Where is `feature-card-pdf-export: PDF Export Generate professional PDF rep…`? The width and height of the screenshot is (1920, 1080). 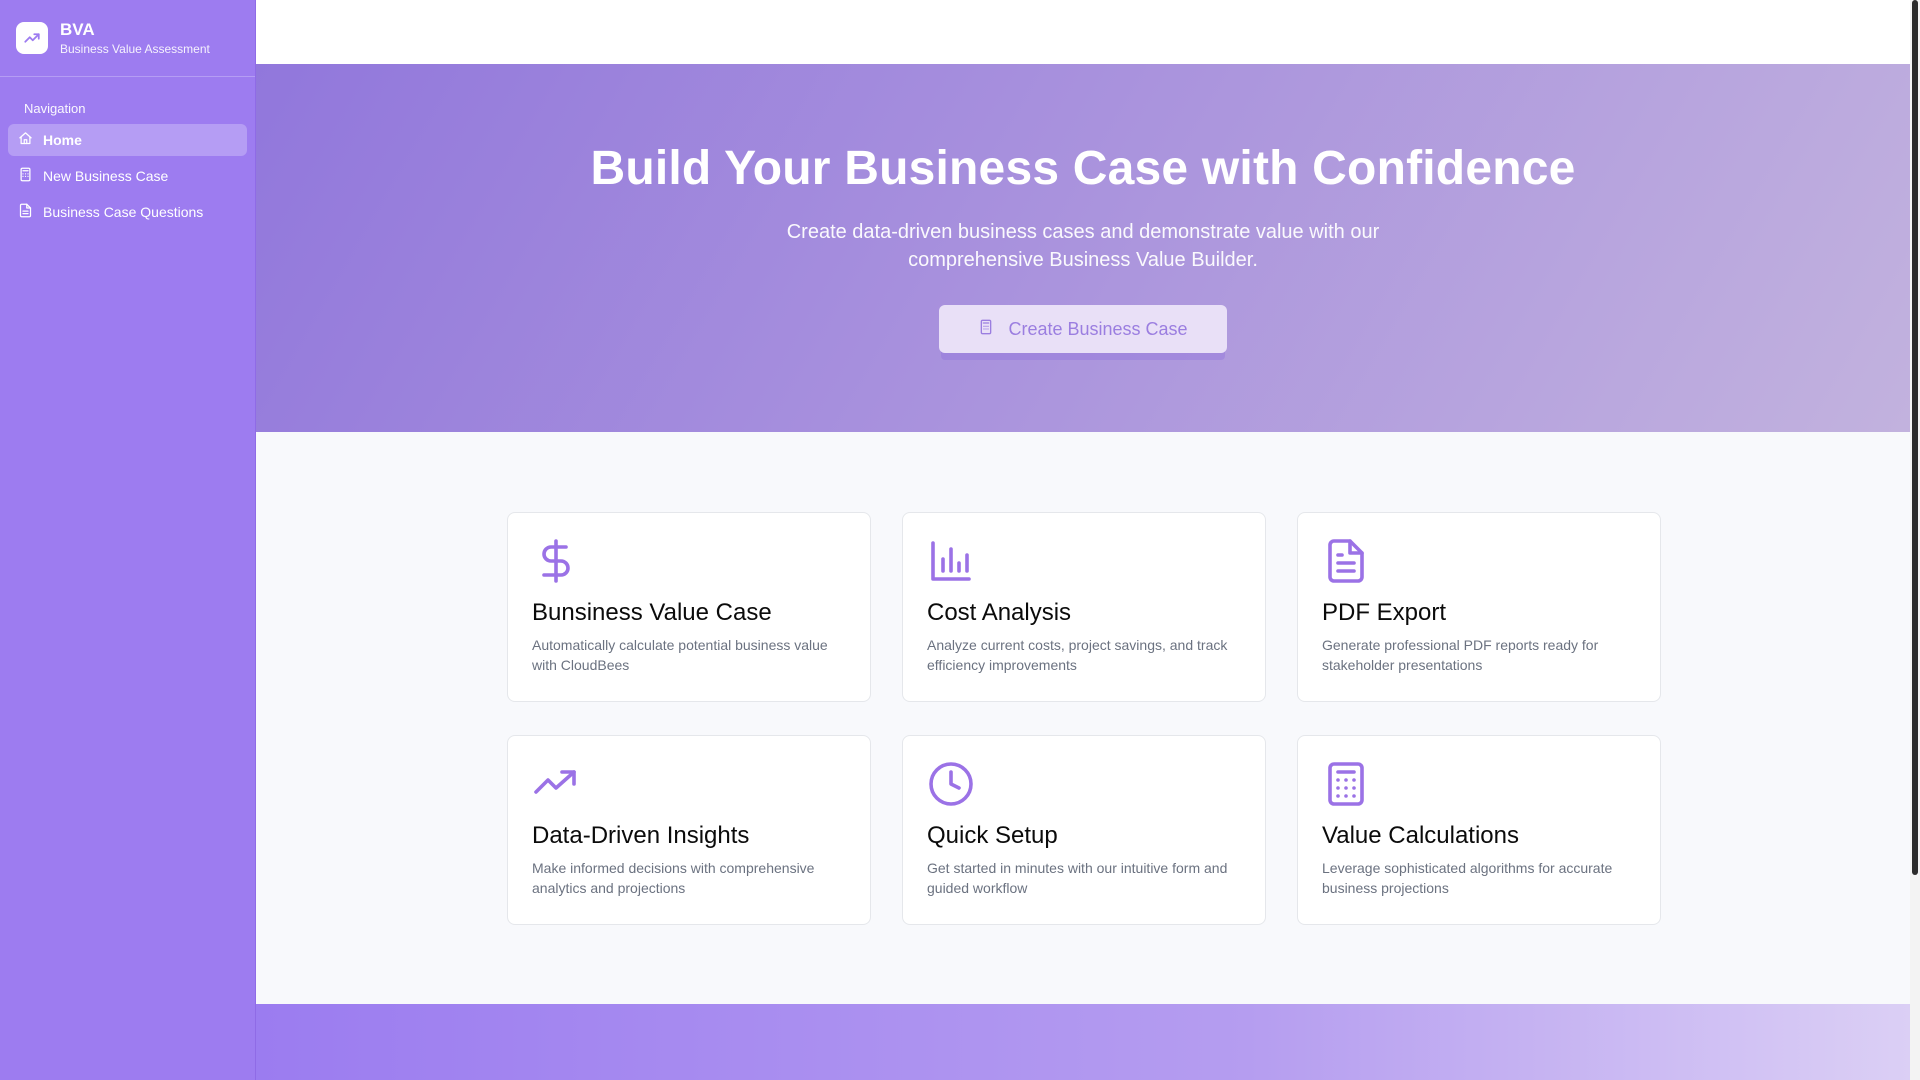 feature-card-pdf-export: PDF Export Generate professional PDF rep… is located at coordinates (1479, 607).